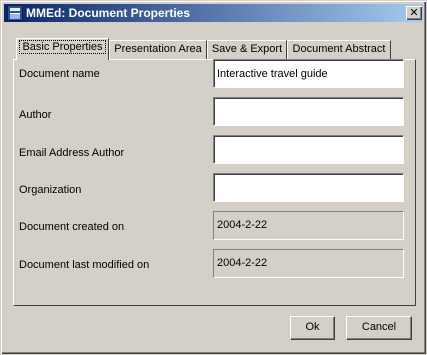 The image size is (427, 355). Describe the element at coordinates (59, 74) in the screenshot. I see `document-name-label: Document name` at that location.